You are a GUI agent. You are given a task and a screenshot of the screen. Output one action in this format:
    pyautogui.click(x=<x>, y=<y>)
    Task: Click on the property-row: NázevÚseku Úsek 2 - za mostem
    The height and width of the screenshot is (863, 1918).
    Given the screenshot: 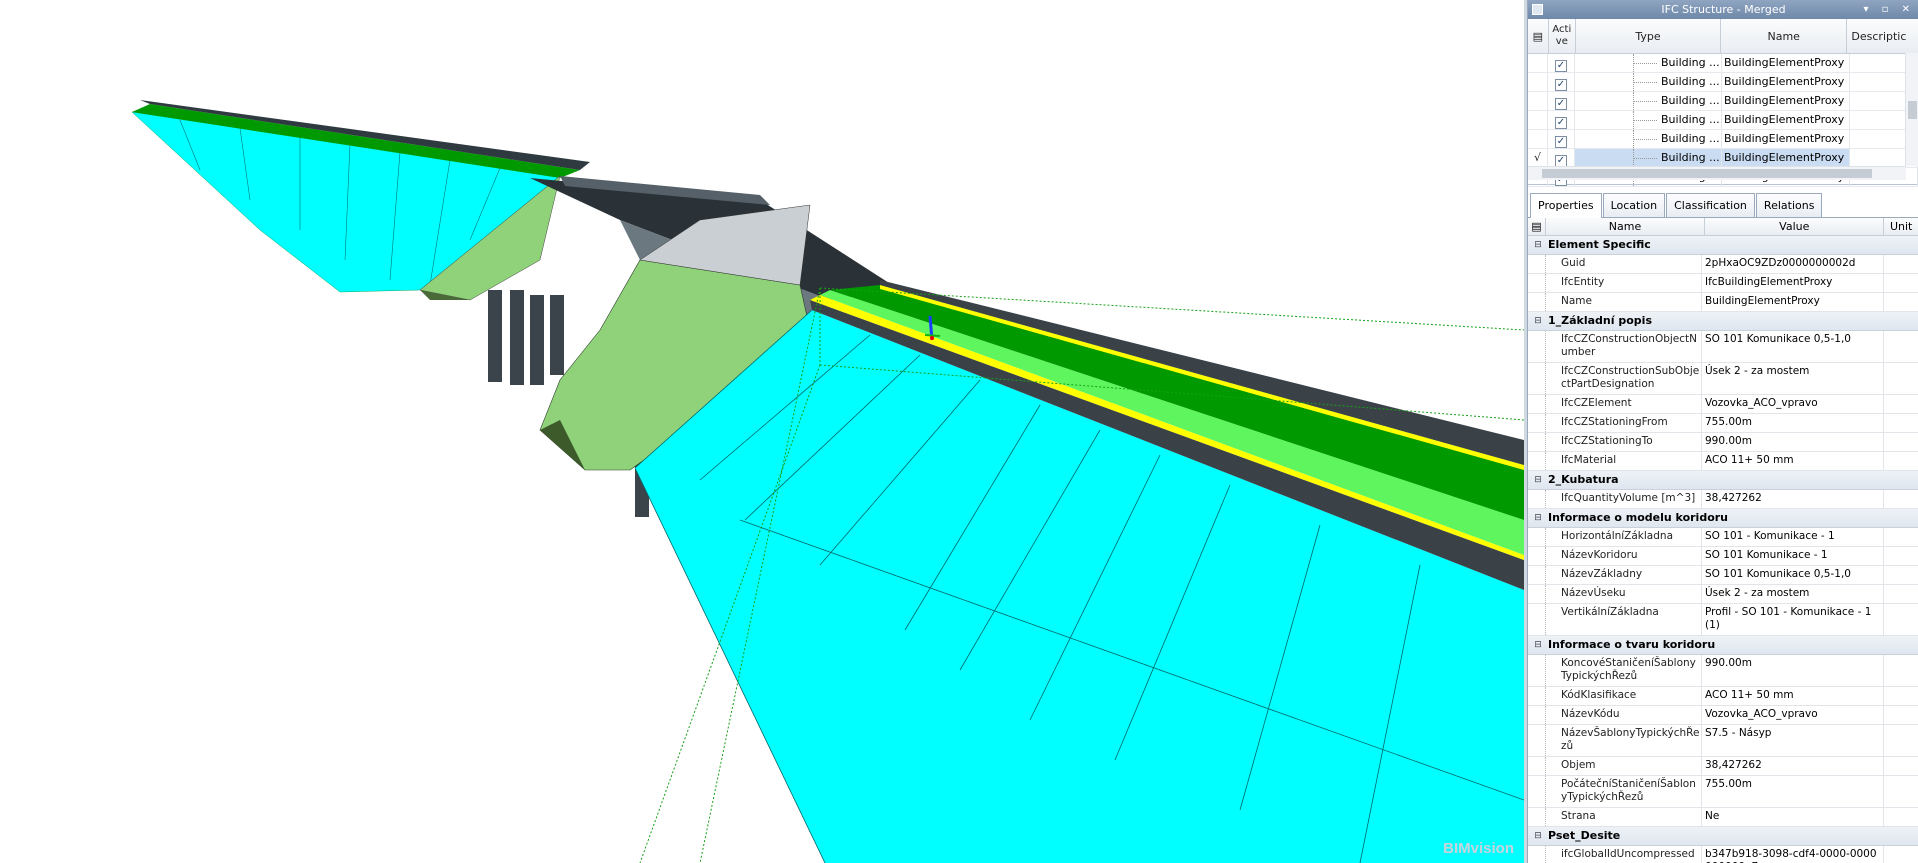 What is the action you would take?
    pyautogui.click(x=1723, y=594)
    